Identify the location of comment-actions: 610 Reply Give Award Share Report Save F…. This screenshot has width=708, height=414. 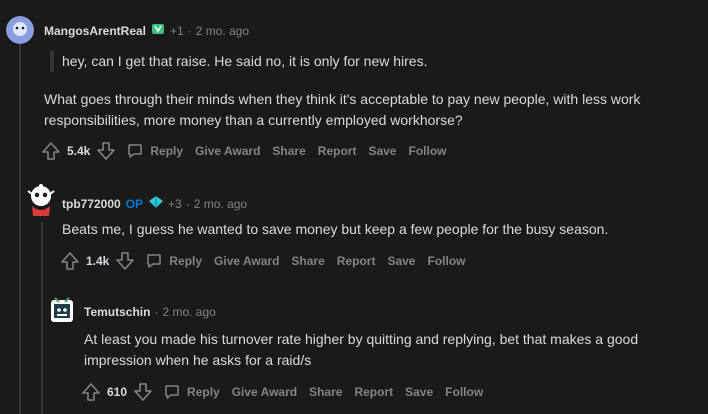
(282, 392).